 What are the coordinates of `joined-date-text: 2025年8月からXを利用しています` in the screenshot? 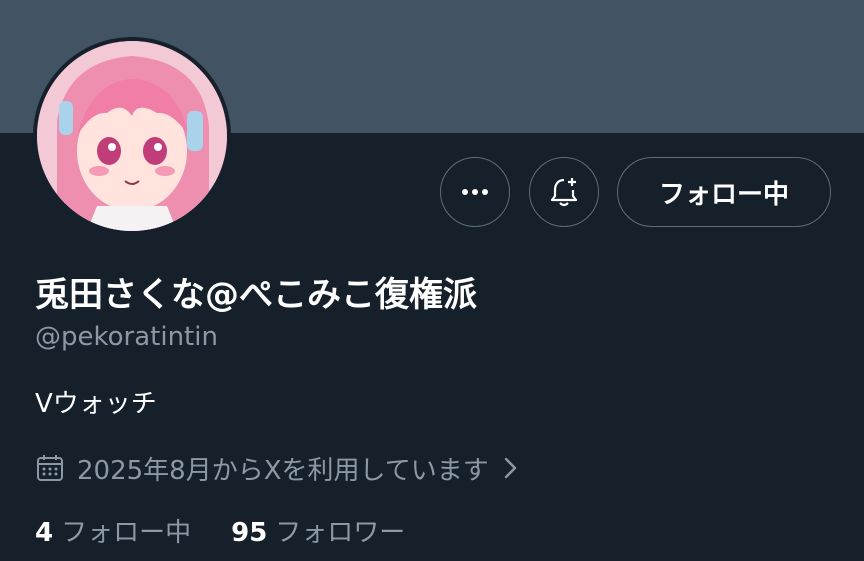 It's located at (283, 470).